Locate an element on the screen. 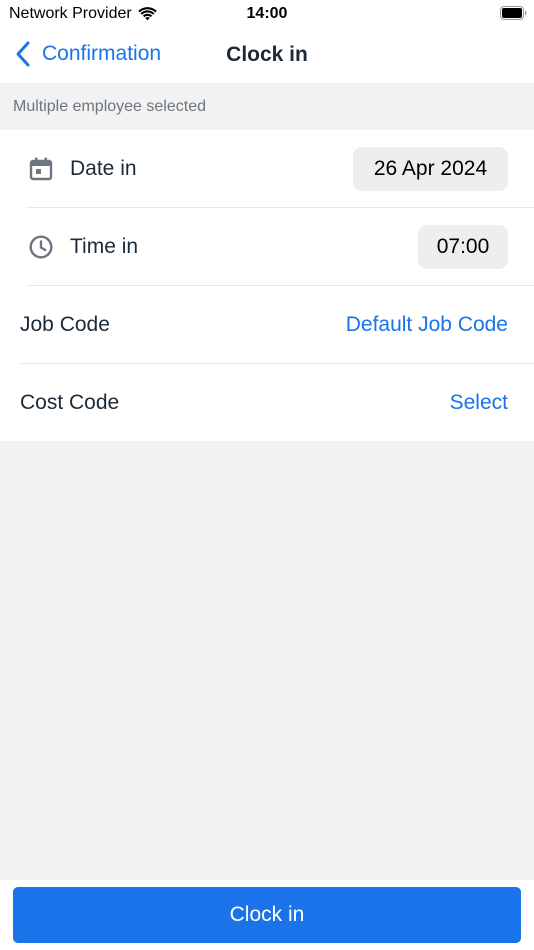  clock-in-button: Clock in is located at coordinates (267, 915).